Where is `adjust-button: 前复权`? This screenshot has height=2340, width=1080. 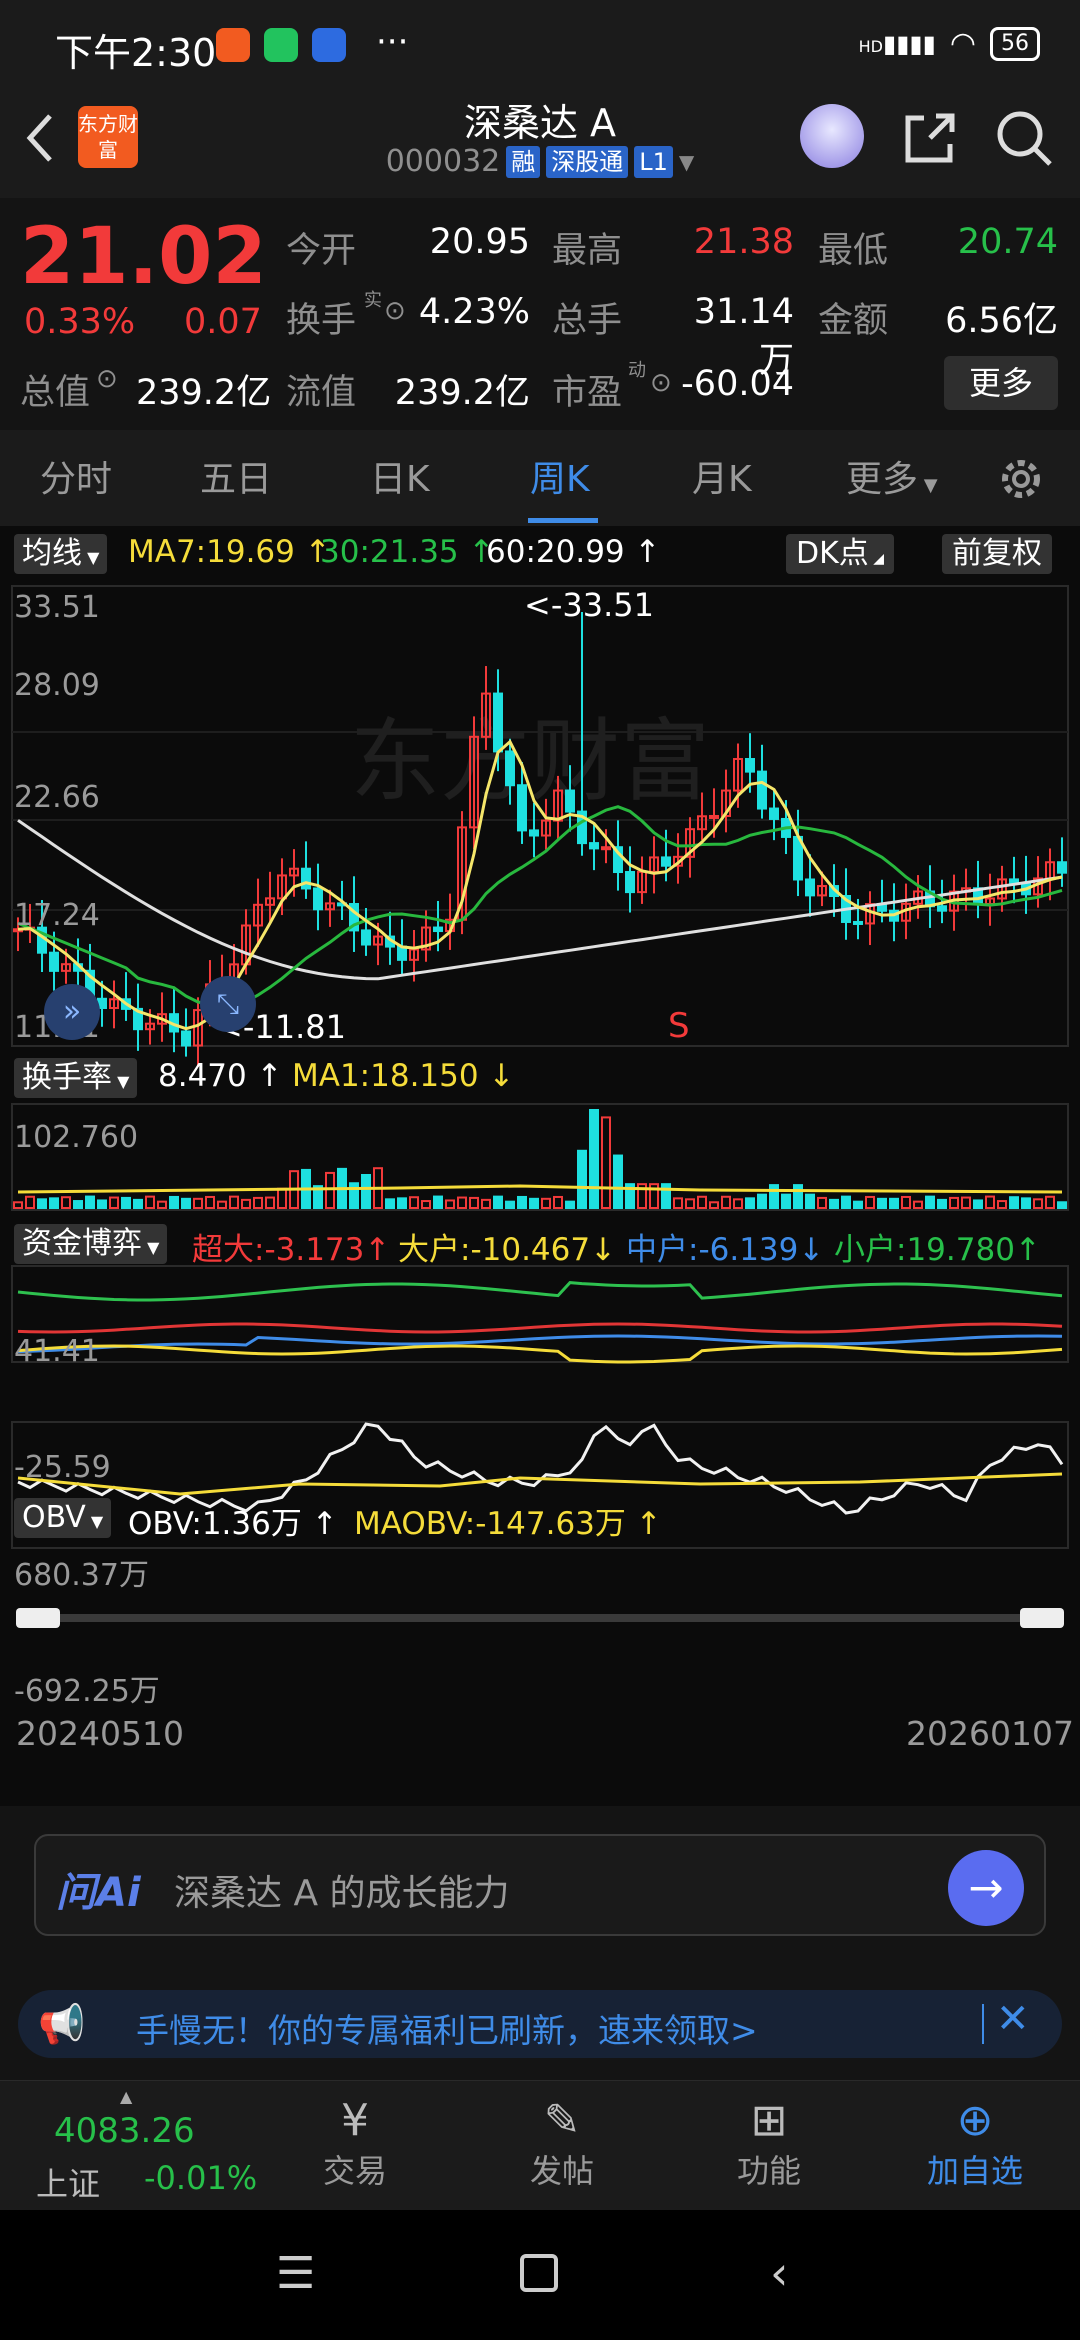 adjust-button: 前复权 is located at coordinates (997, 554).